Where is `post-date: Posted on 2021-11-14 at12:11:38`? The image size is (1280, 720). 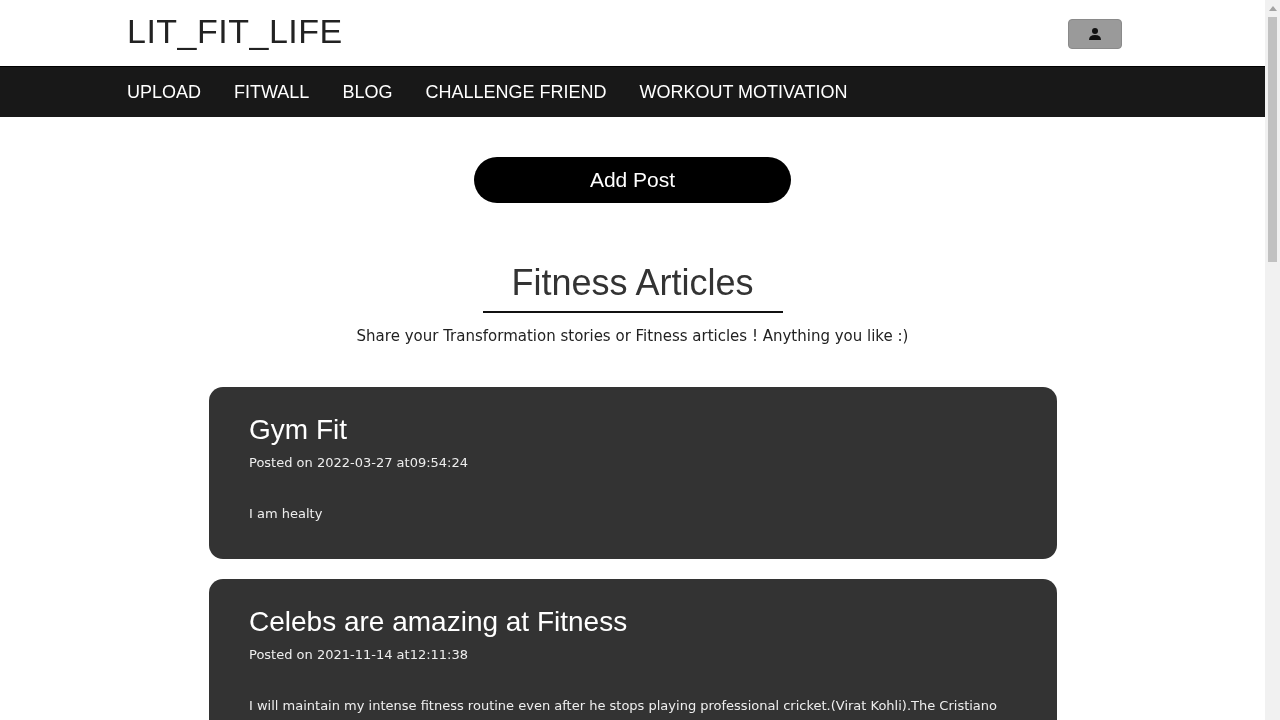 post-date: Posted on 2021-11-14 at12:11:38 is located at coordinates (359, 654).